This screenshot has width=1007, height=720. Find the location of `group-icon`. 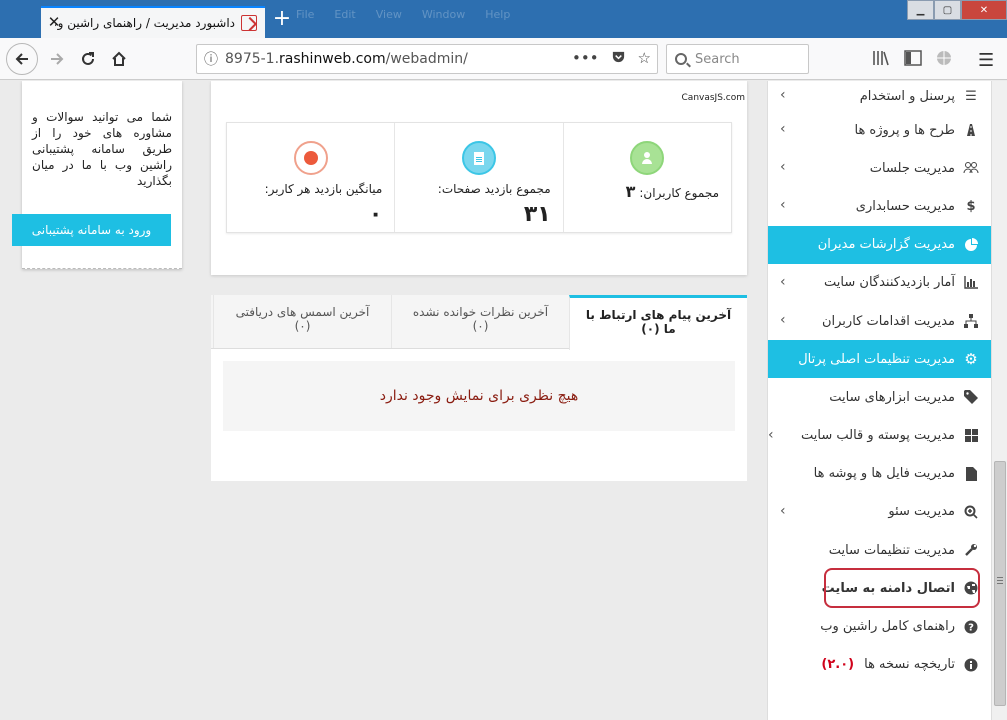

group-icon is located at coordinates (971, 168).